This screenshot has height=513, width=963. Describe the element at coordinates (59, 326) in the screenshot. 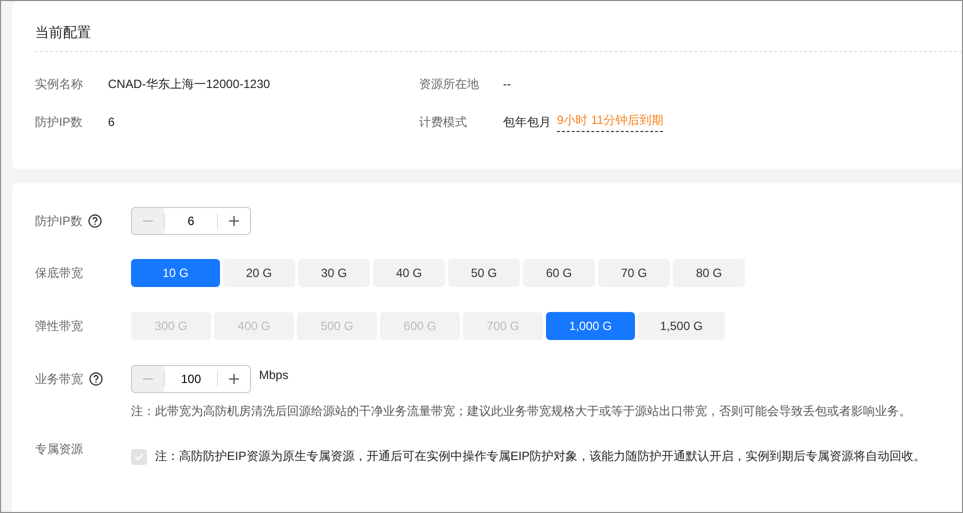

I see `field-label: 弹性带宽` at that location.